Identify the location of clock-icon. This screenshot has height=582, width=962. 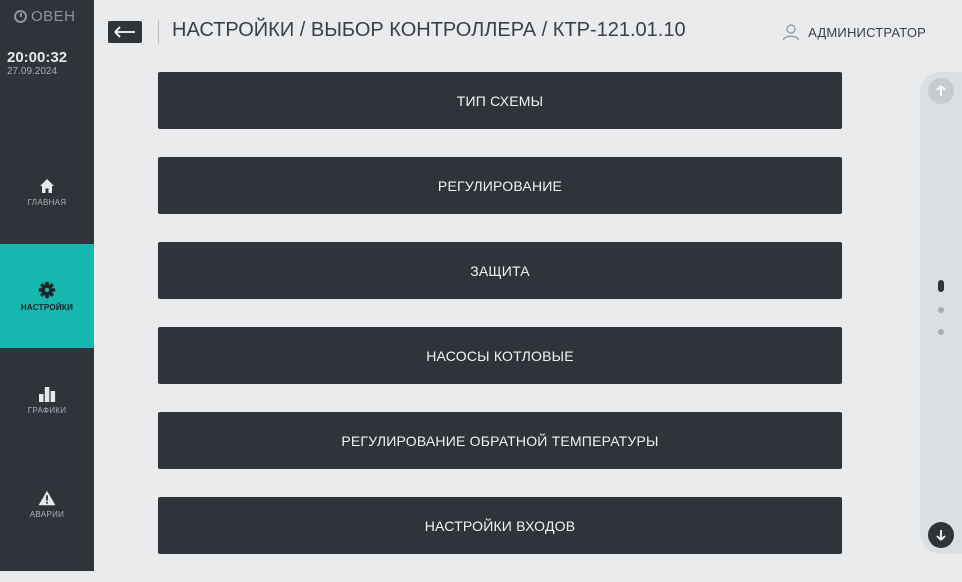
(20, 16).